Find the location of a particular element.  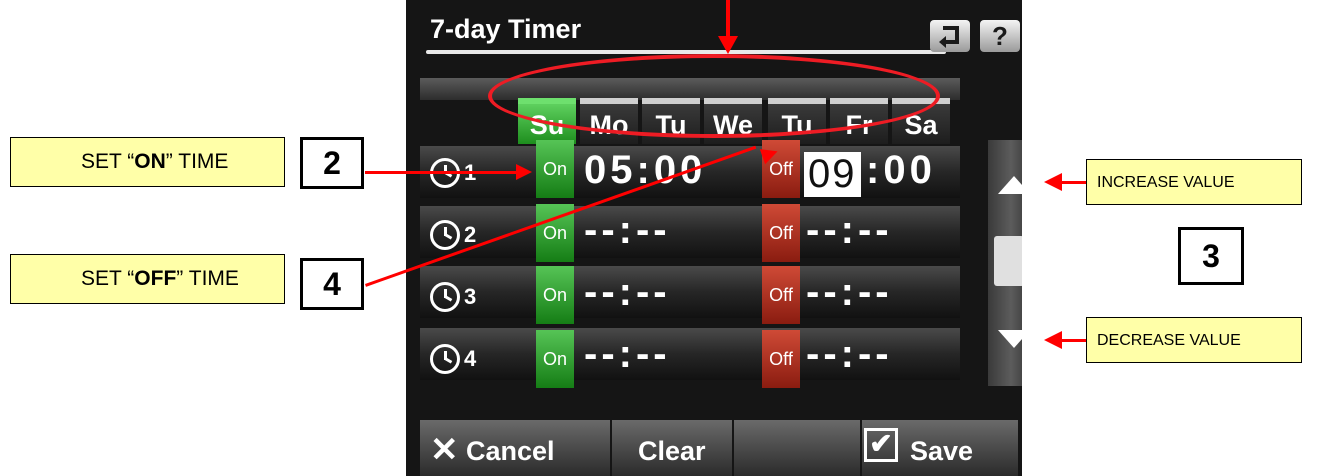

off-minutes: :00 is located at coordinates (901, 170).